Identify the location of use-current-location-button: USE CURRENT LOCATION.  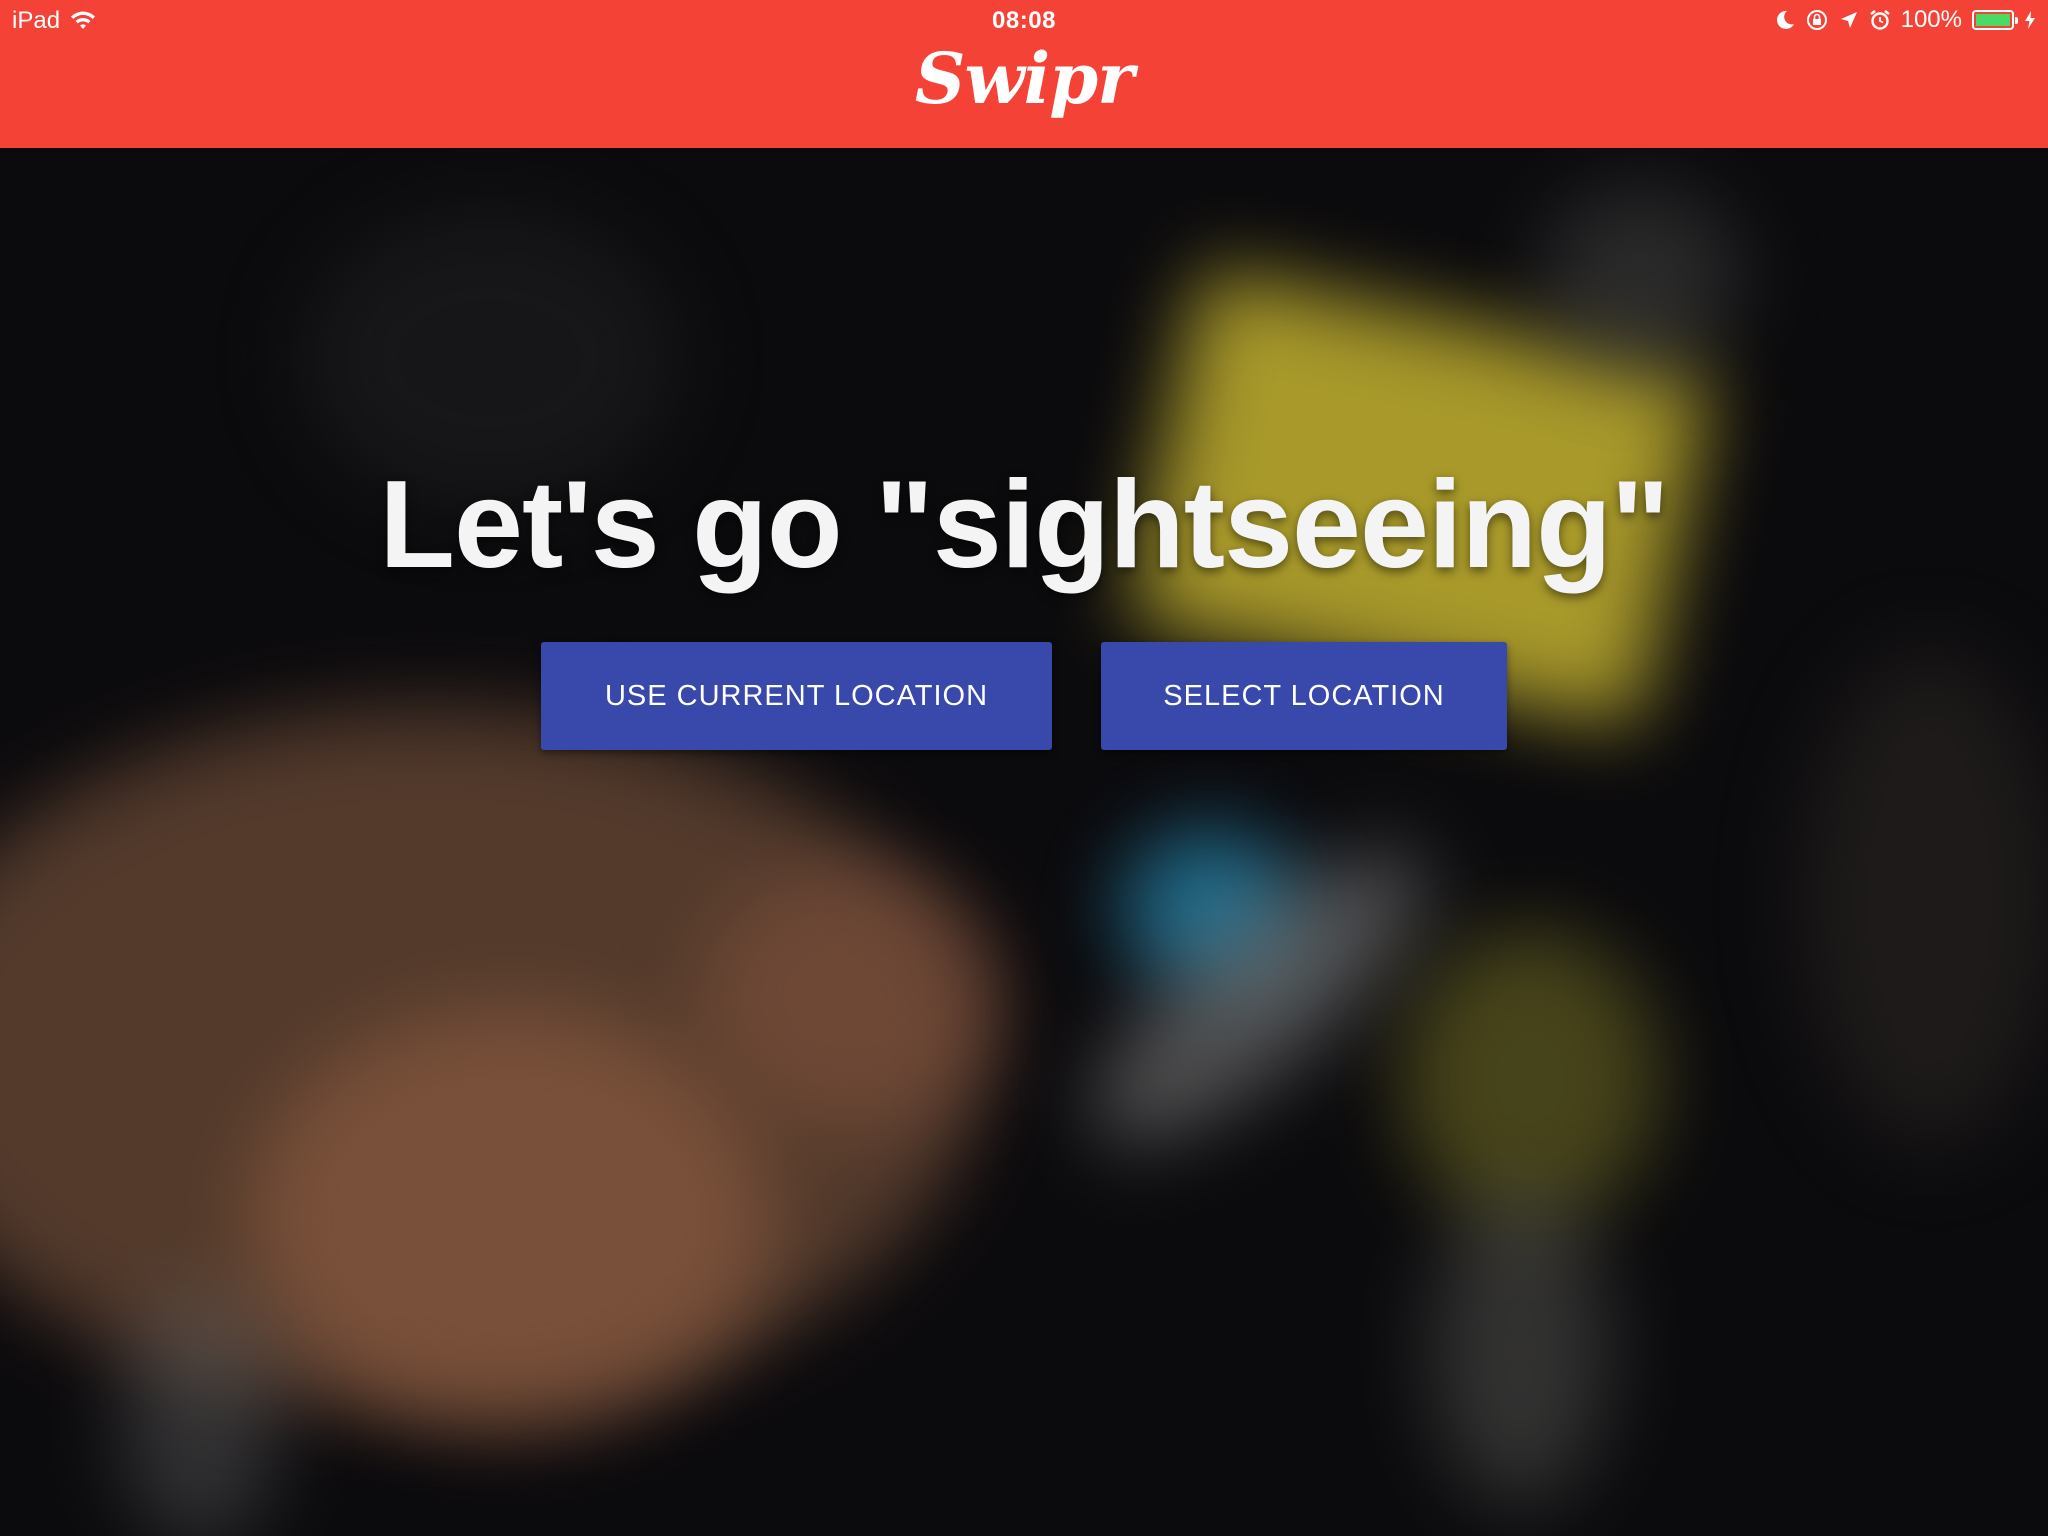
(796, 696).